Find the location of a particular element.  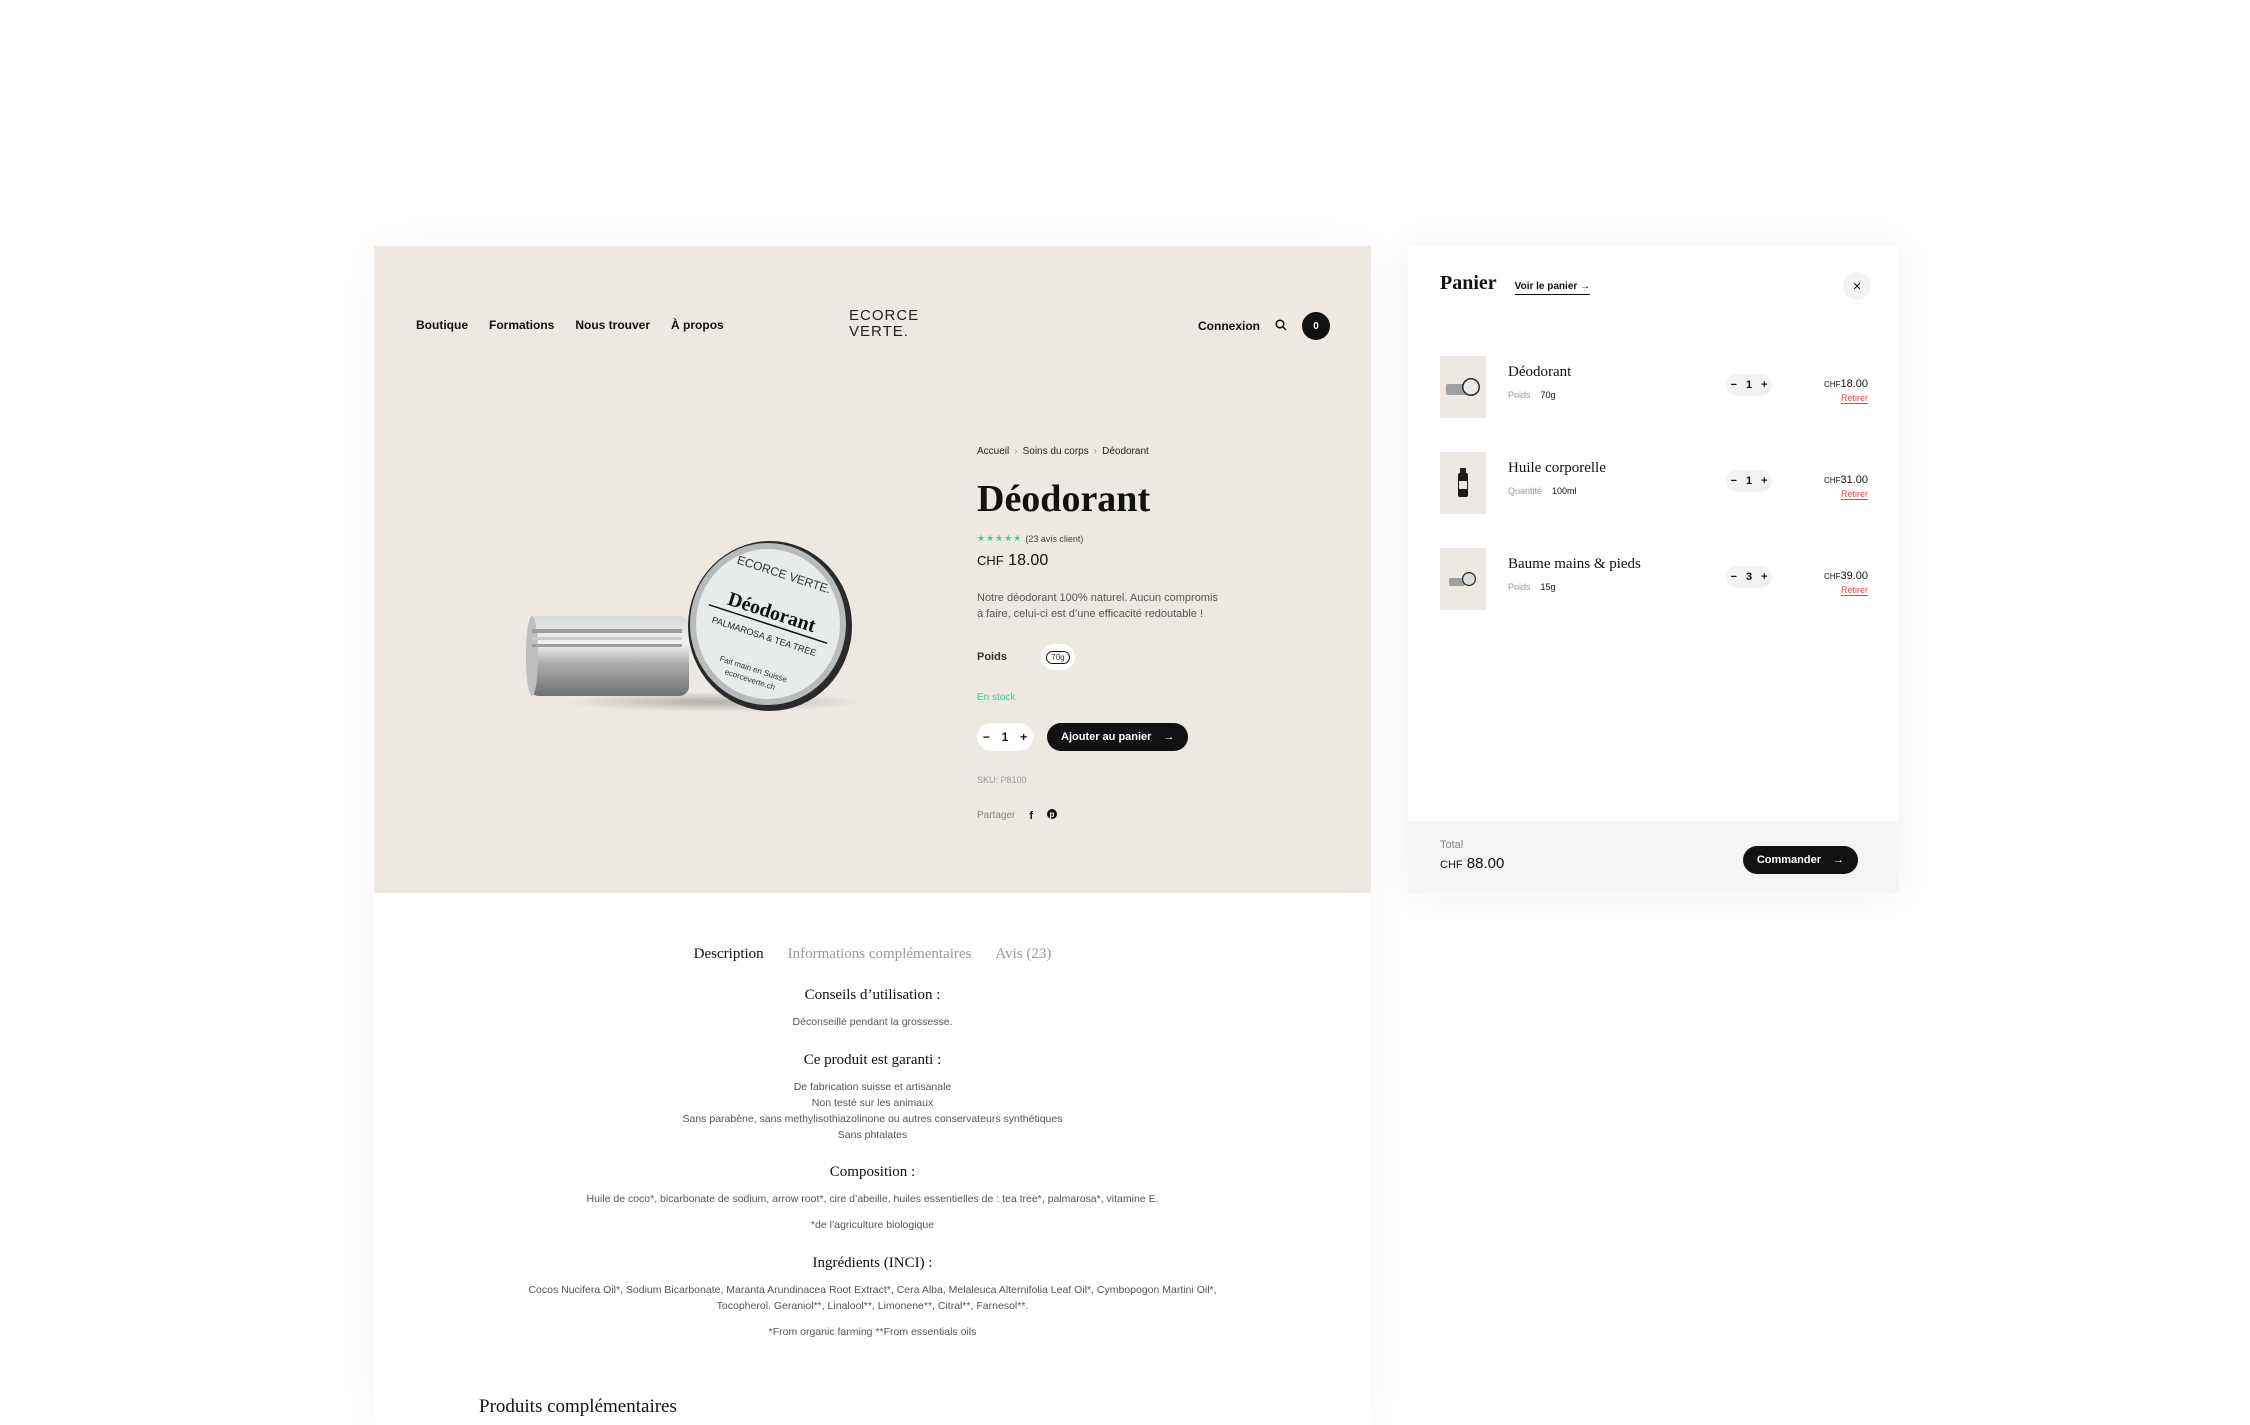

tab-avis: Avis (23) is located at coordinates (1023, 954).